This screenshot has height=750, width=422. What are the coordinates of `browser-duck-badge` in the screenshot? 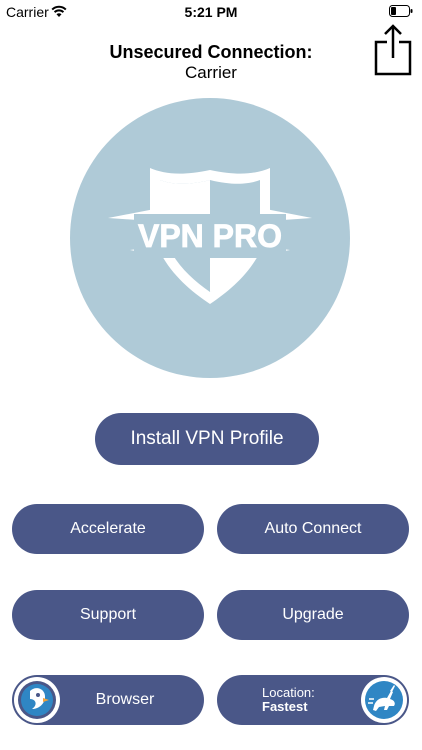 It's located at (37, 700).